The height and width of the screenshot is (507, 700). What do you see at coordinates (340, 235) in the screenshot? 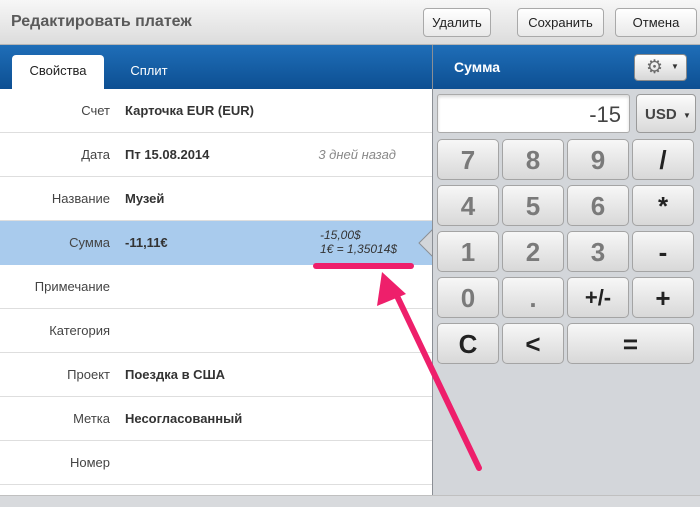
I see `converted-amount: -15,00$` at bounding box center [340, 235].